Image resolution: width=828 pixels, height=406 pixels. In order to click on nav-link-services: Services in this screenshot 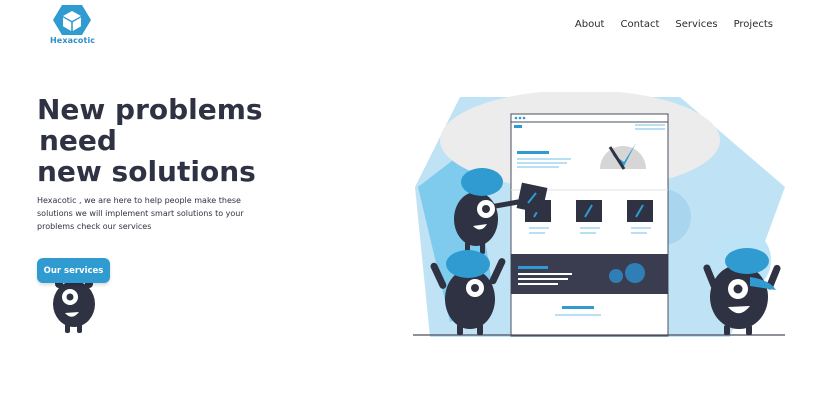, I will do `click(696, 24)`.